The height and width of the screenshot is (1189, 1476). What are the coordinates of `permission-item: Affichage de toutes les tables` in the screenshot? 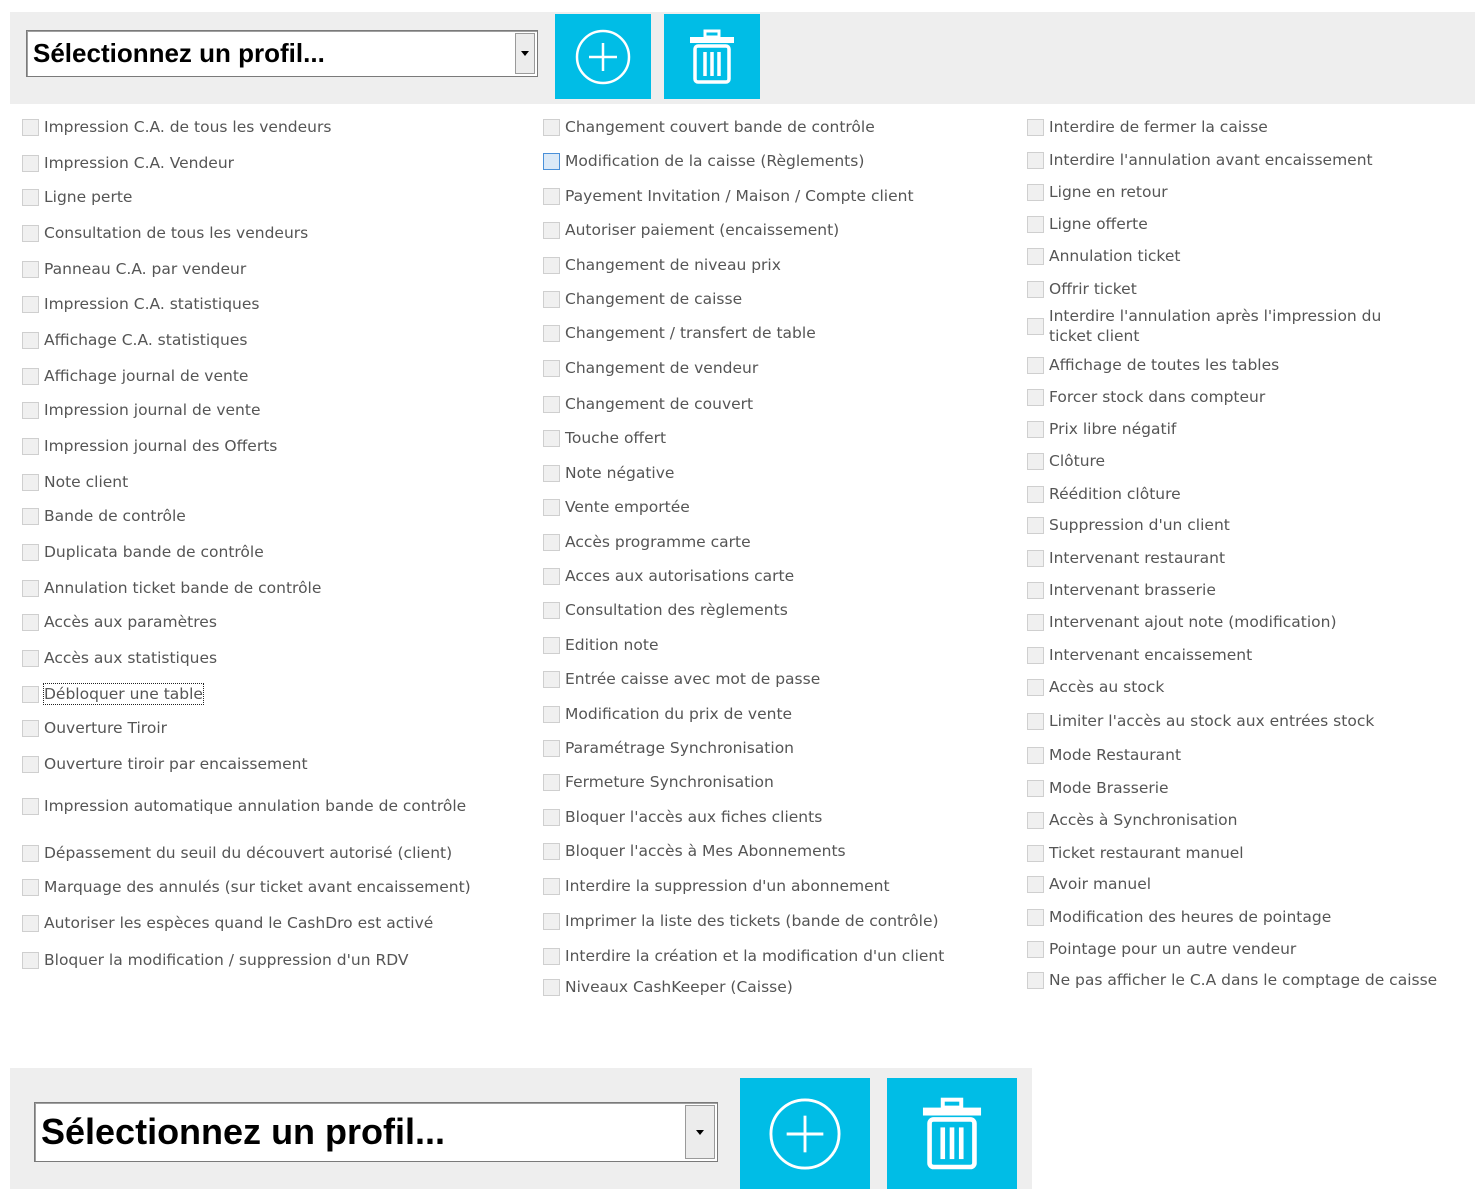 It's located at (1153, 365).